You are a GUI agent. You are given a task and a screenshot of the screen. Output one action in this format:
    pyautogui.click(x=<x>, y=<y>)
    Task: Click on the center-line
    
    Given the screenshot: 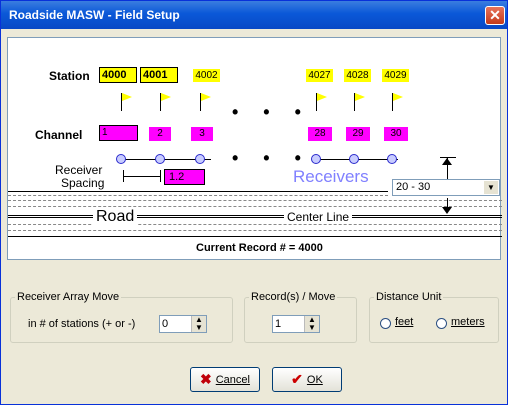 What is the action you would take?
    pyautogui.click(x=255, y=216)
    